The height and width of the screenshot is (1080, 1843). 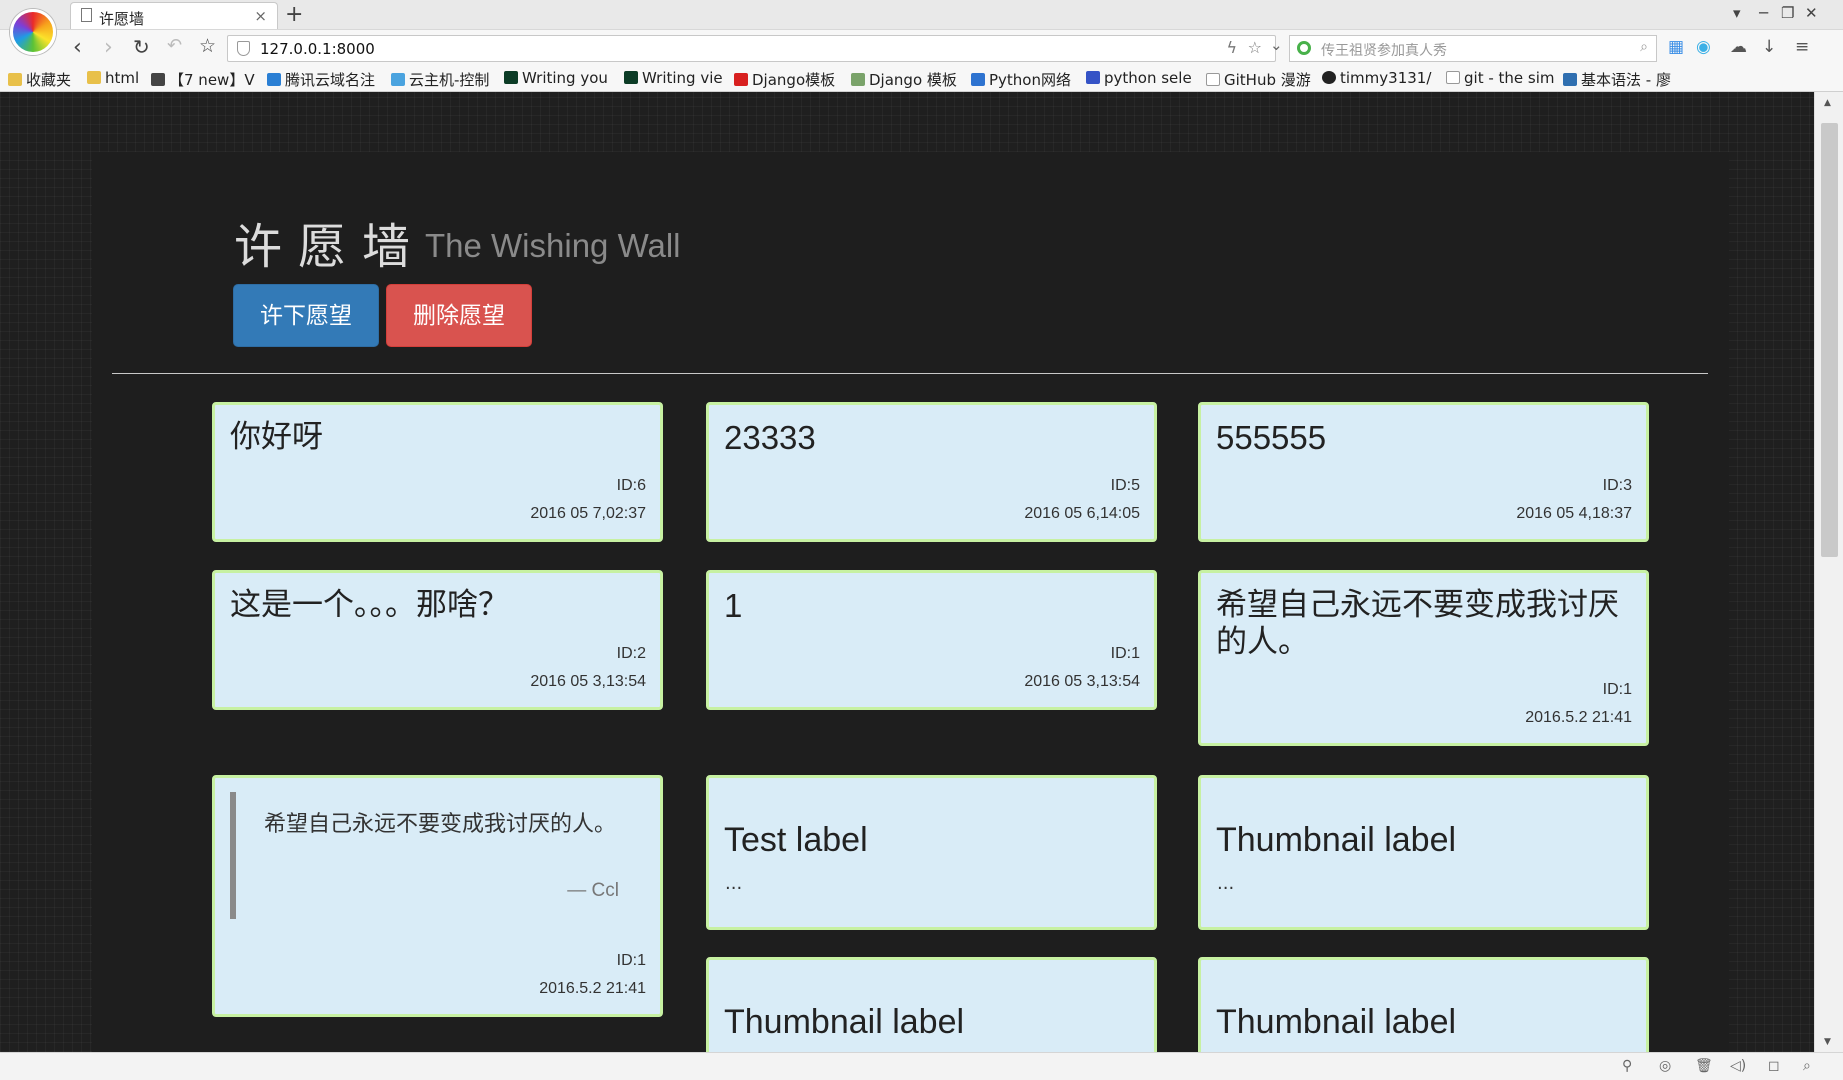 I want to click on minimize-button: ─, so click(x=1763, y=13).